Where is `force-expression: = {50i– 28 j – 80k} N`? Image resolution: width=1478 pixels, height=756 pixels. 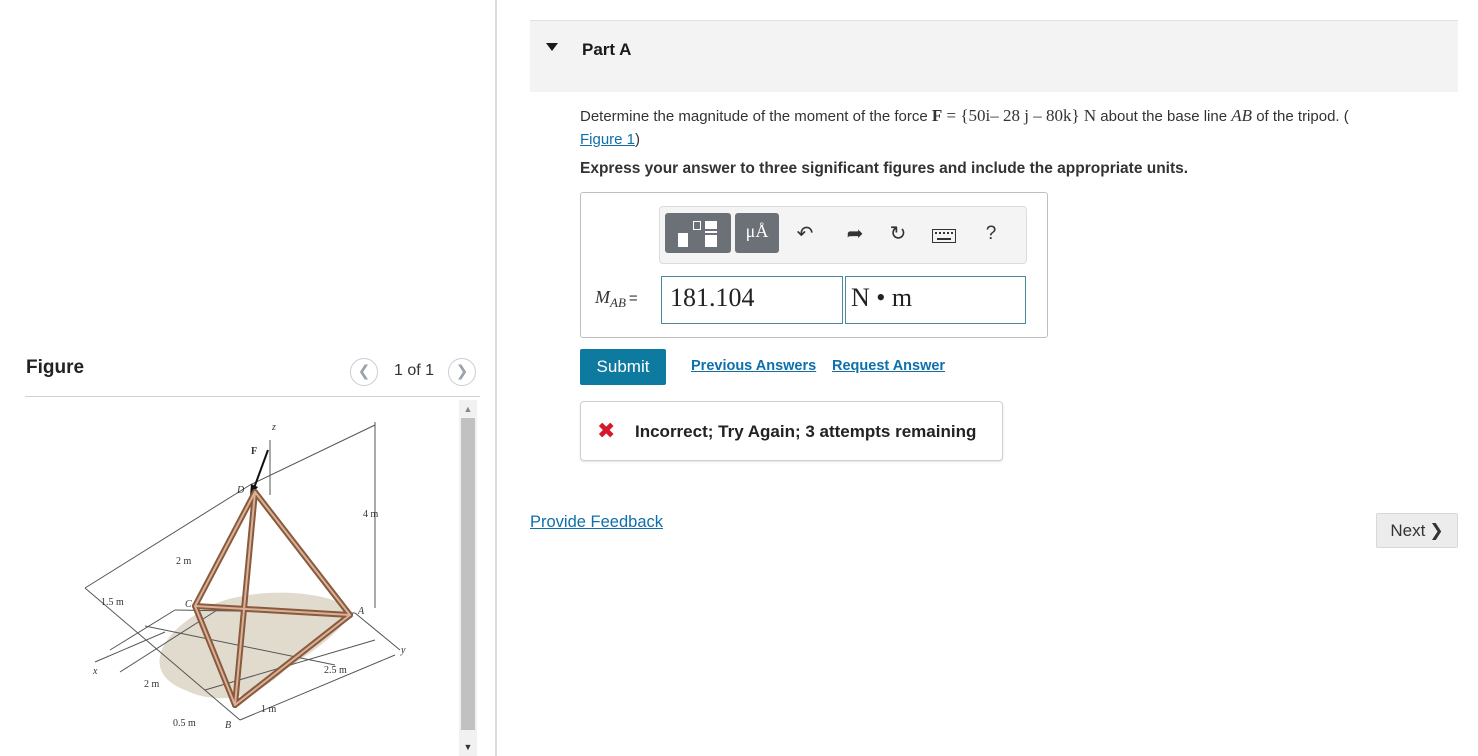 force-expression: = {50i– 28 j – 80k} N is located at coordinates (1019, 115).